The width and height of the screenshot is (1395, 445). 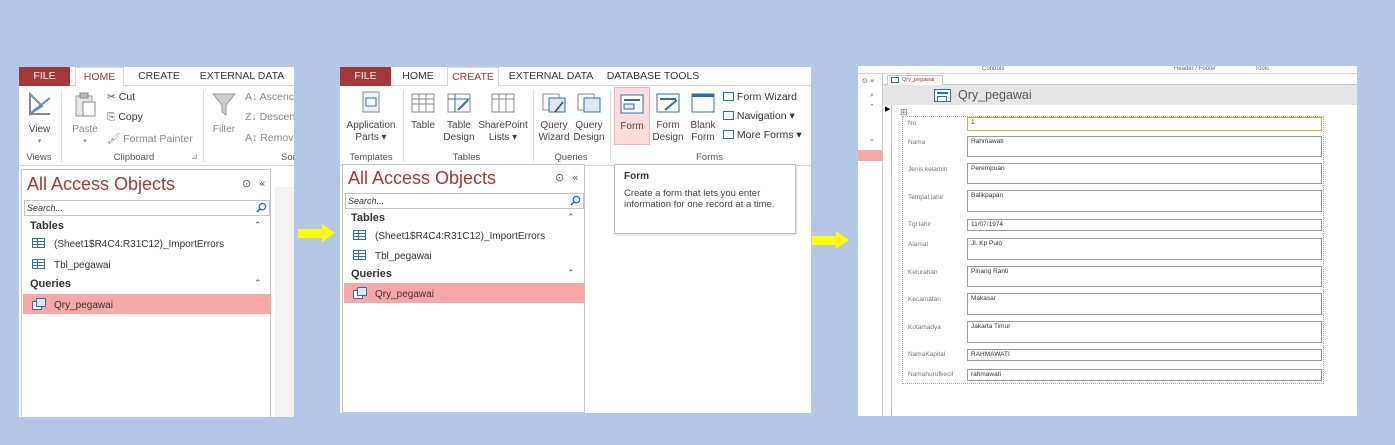 What do you see at coordinates (1262, 69) in the screenshot?
I see `tools-group-label: Tools` at bounding box center [1262, 69].